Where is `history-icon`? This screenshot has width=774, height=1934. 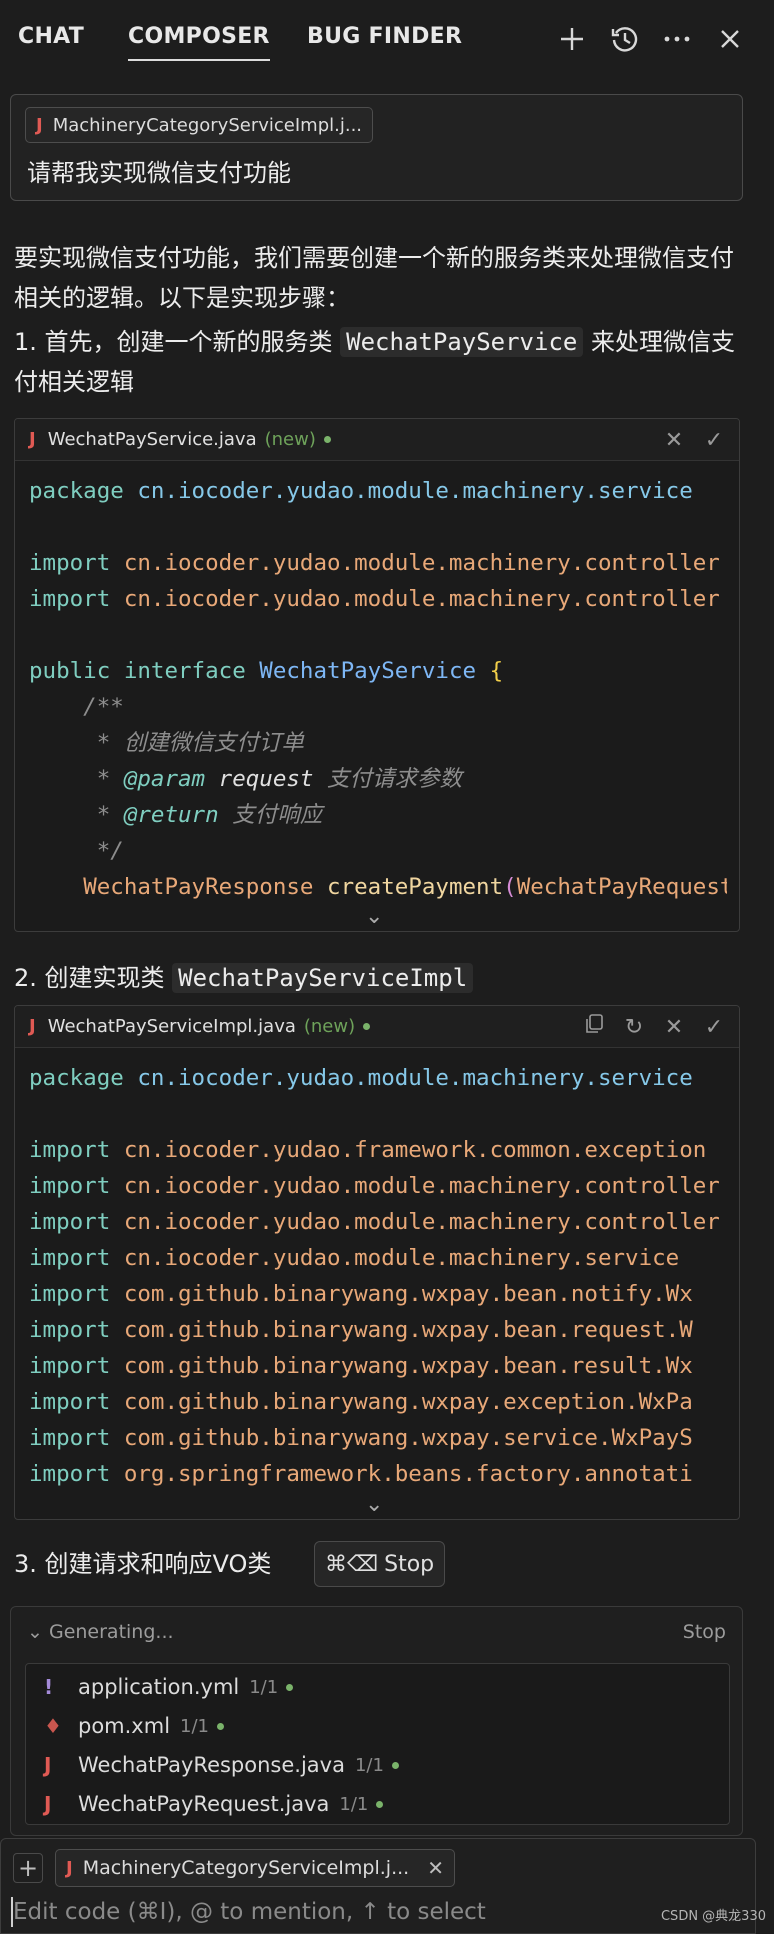 history-icon is located at coordinates (625, 39).